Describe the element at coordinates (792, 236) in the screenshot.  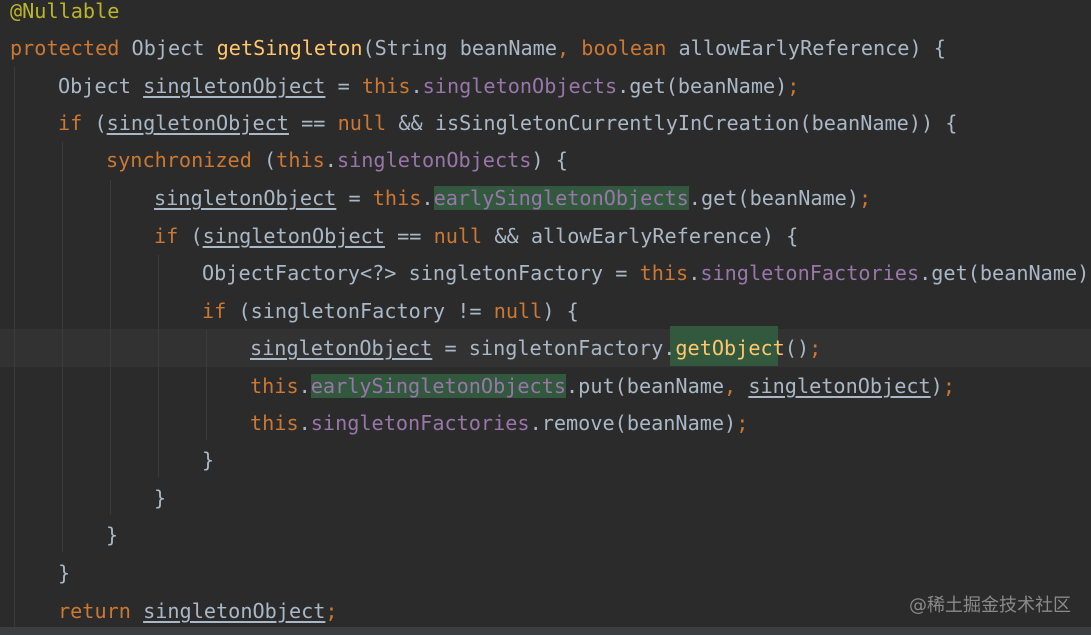
I see `brace: {` at that location.